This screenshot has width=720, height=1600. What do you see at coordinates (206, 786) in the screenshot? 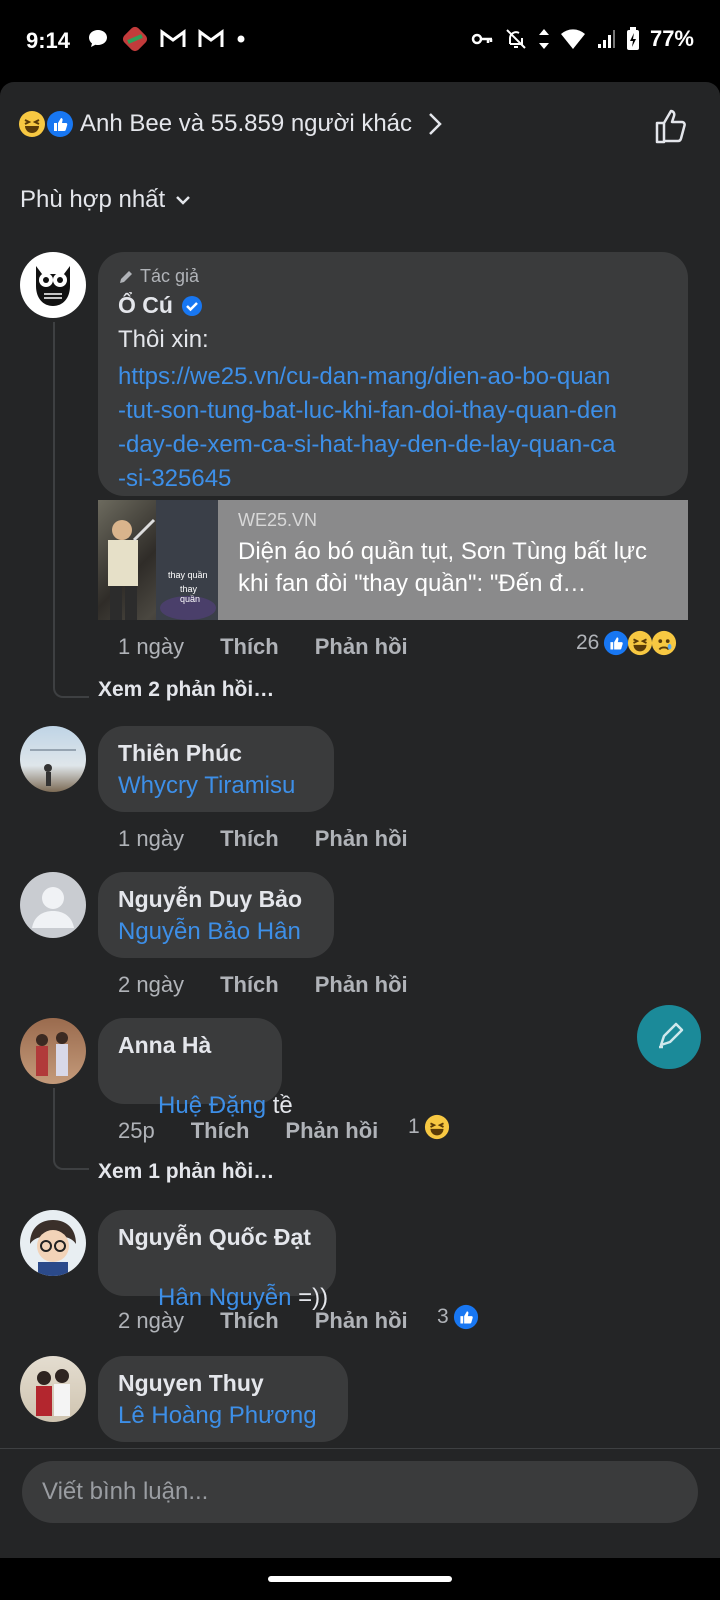
I see `comment-mention: Whycry Tiramisu` at bounding box center [206, 786].